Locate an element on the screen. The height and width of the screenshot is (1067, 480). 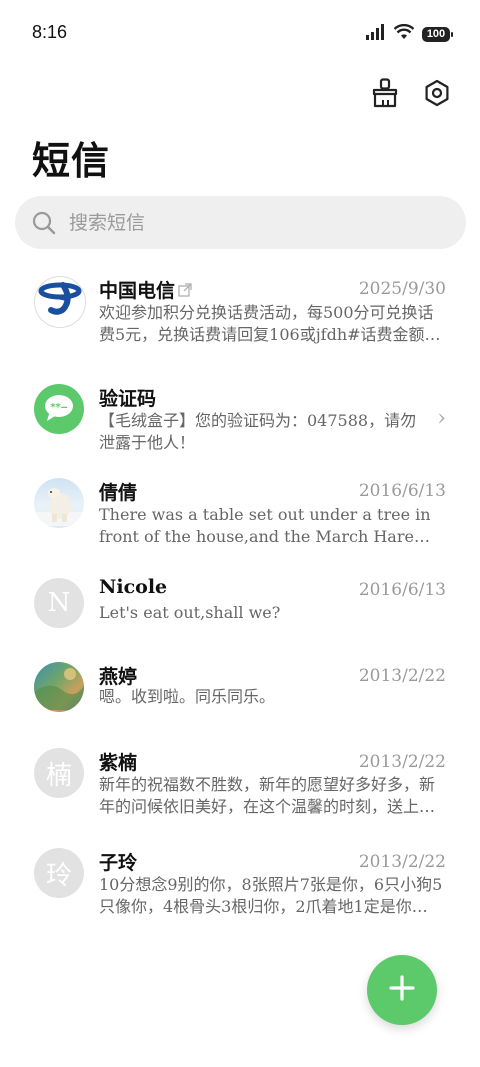
broom-icon is located at coordinates (385, 95).